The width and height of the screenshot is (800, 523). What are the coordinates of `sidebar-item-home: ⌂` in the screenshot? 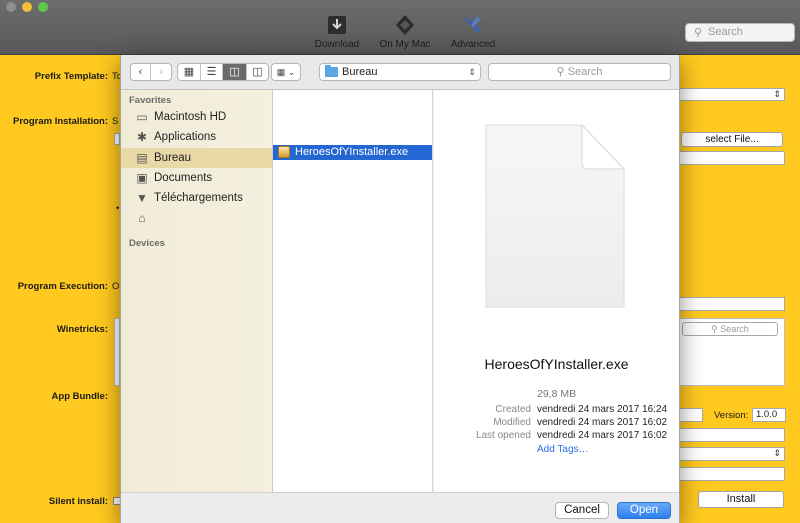 It's located at (196, 218).